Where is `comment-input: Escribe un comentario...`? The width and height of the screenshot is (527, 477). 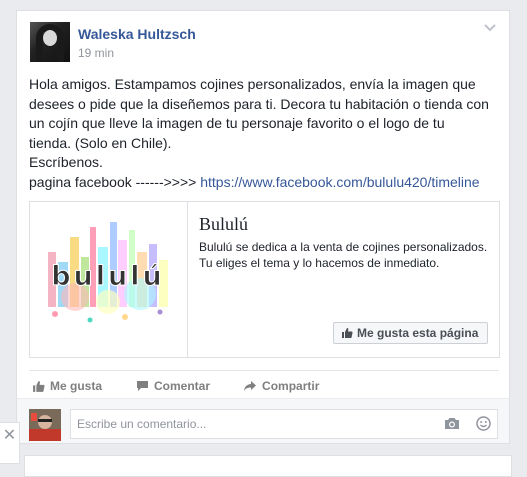 comment-input: Escribe un comentario... is located at coordinates (284, 424).